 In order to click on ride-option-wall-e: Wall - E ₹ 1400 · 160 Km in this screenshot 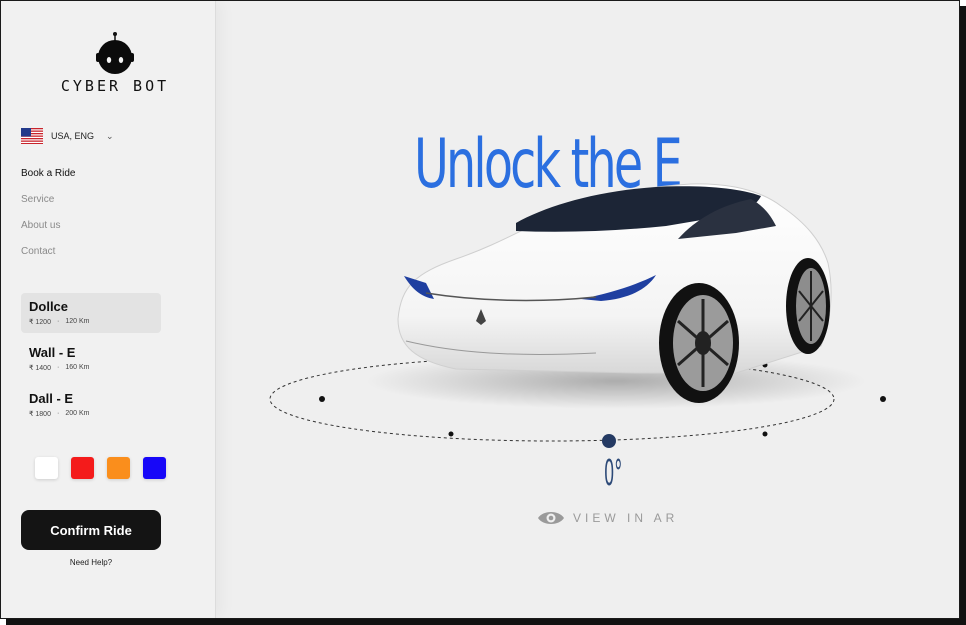, I will do `click(91, 359)`.